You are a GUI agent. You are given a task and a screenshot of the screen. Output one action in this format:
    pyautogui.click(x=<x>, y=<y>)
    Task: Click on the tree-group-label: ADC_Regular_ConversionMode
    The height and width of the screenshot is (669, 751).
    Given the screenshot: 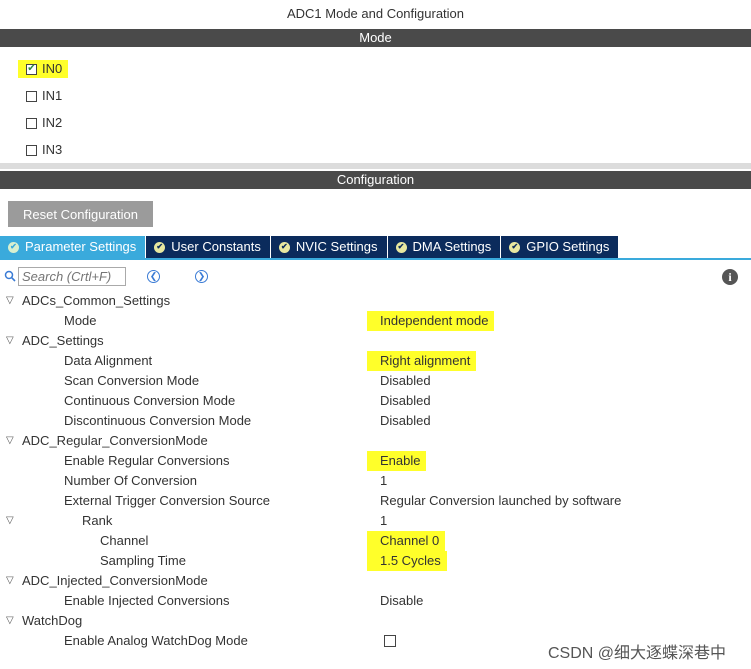 What is the action you would take?
    pyautogui.click(x=115, y=440)
    